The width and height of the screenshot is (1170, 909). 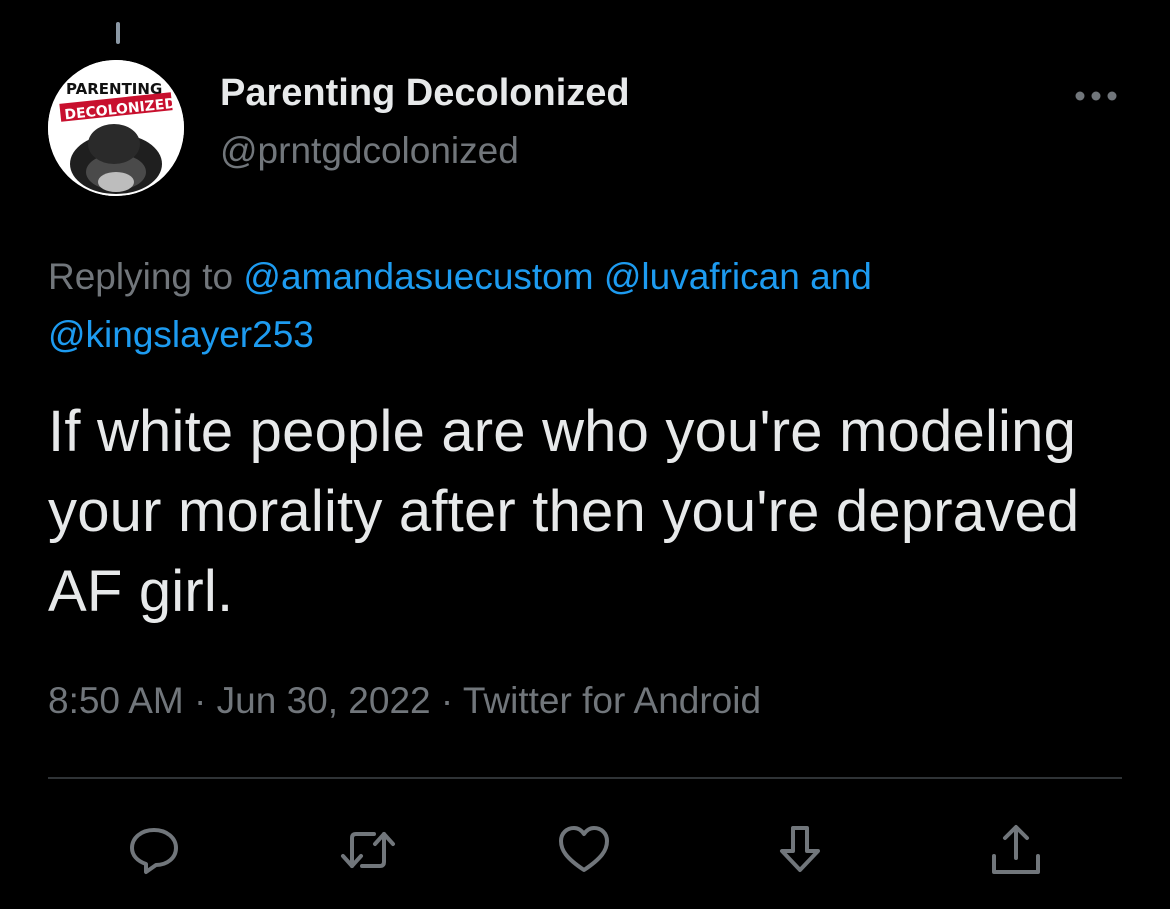 I want to click on mention-link-amandasuecustom: @amandasuecustom, so click(x=418, y=276).